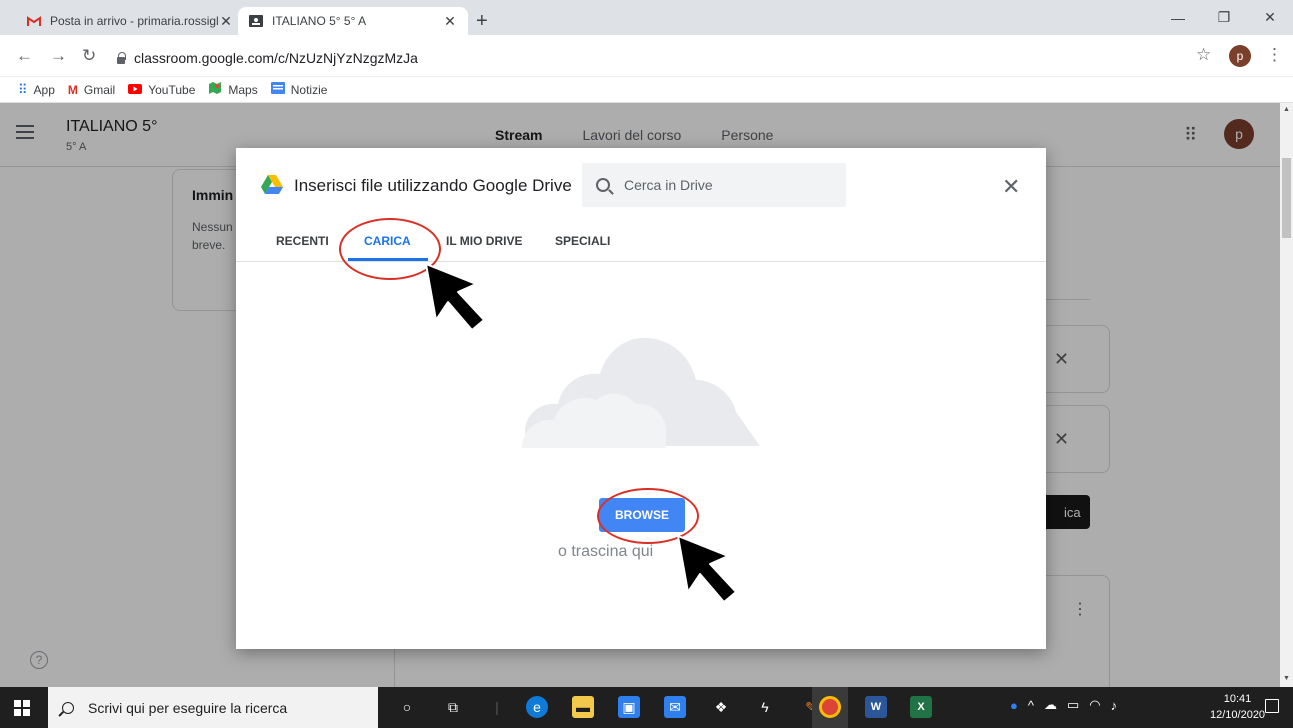 The height and width of the screenshot is (728, 1293). I want to click on drop-hint-text: o trascina qui, so click(606, 551).